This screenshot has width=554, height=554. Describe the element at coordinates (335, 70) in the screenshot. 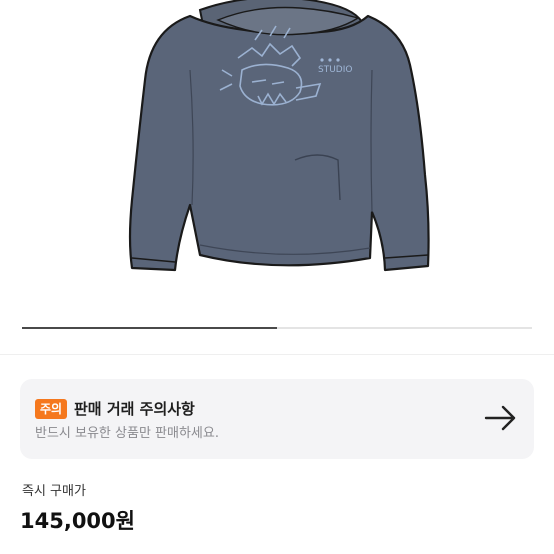

I see `print-studio-text: STUDIO` at that location.